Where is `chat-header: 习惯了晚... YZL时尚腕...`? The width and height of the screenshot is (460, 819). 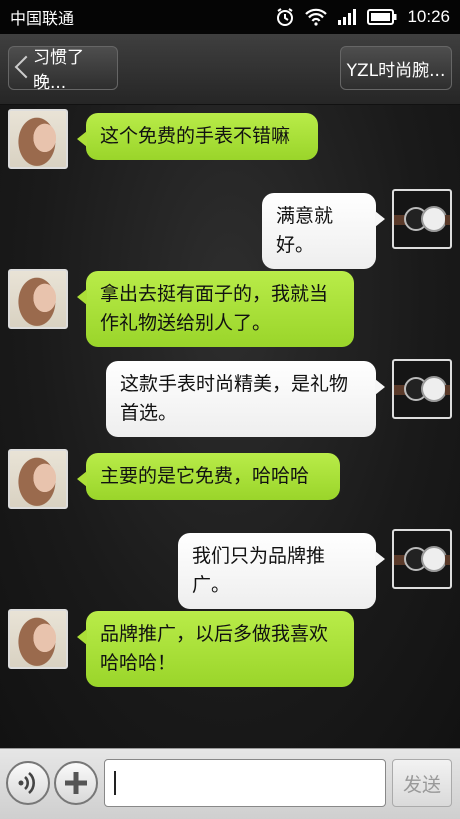 chat-header: 习惯了晚... YZL时尚腕... is located at coordinates (230, 69).